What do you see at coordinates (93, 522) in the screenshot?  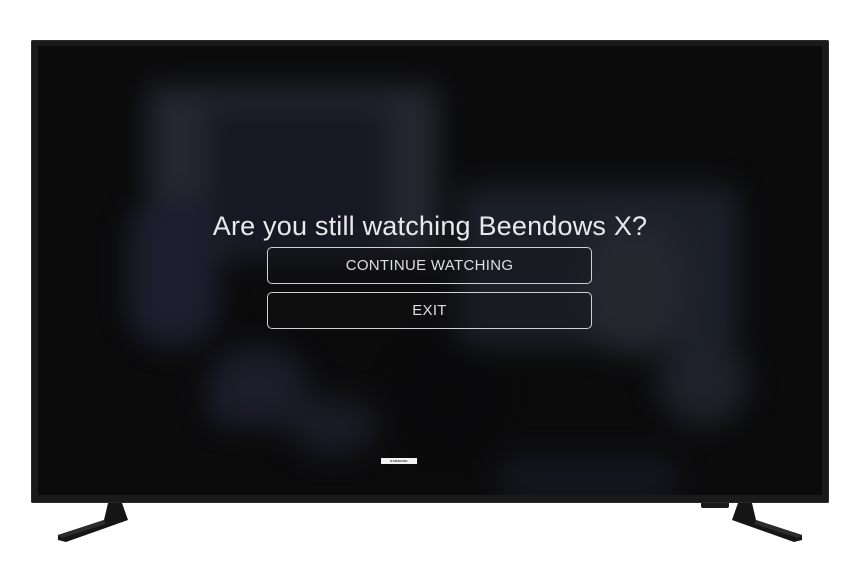 I see `tv-stand-left` at bounding box center [93, 522].